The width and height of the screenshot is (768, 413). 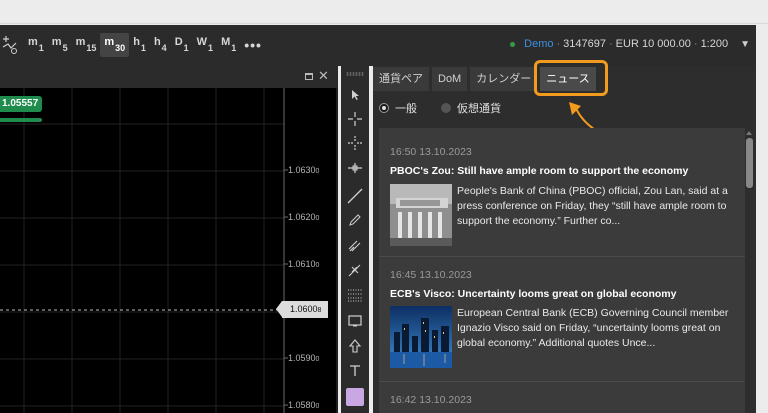 What do you see at coordinates (714, 44) in the screenshot?
I see `account-leverage: 1:200` at bounding box center [714, 44].